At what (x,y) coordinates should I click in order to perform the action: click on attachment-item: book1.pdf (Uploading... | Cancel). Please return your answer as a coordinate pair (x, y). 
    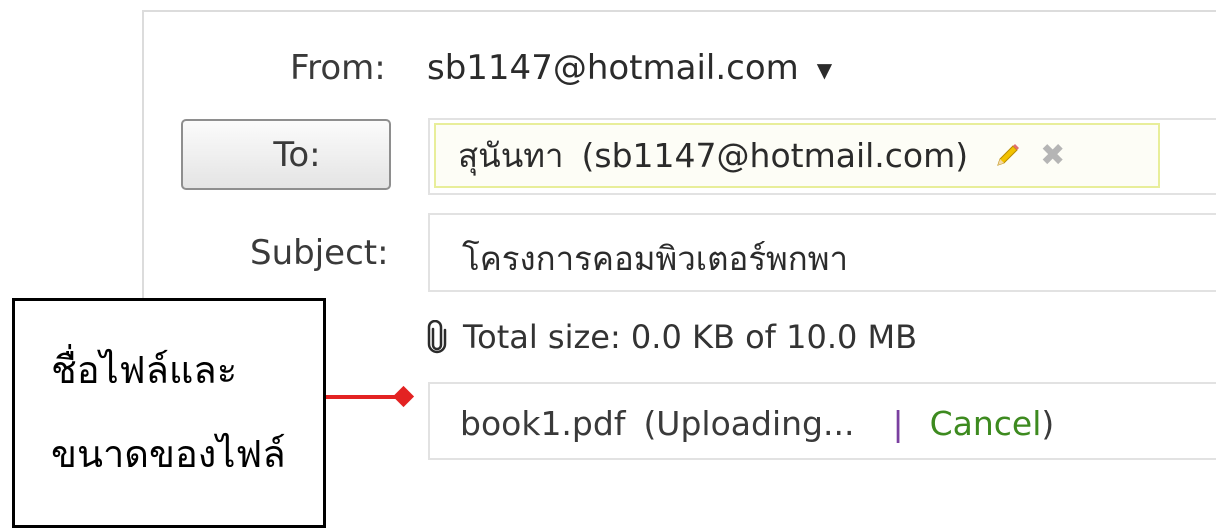
    Looking at the image, I should click on (757, 423).